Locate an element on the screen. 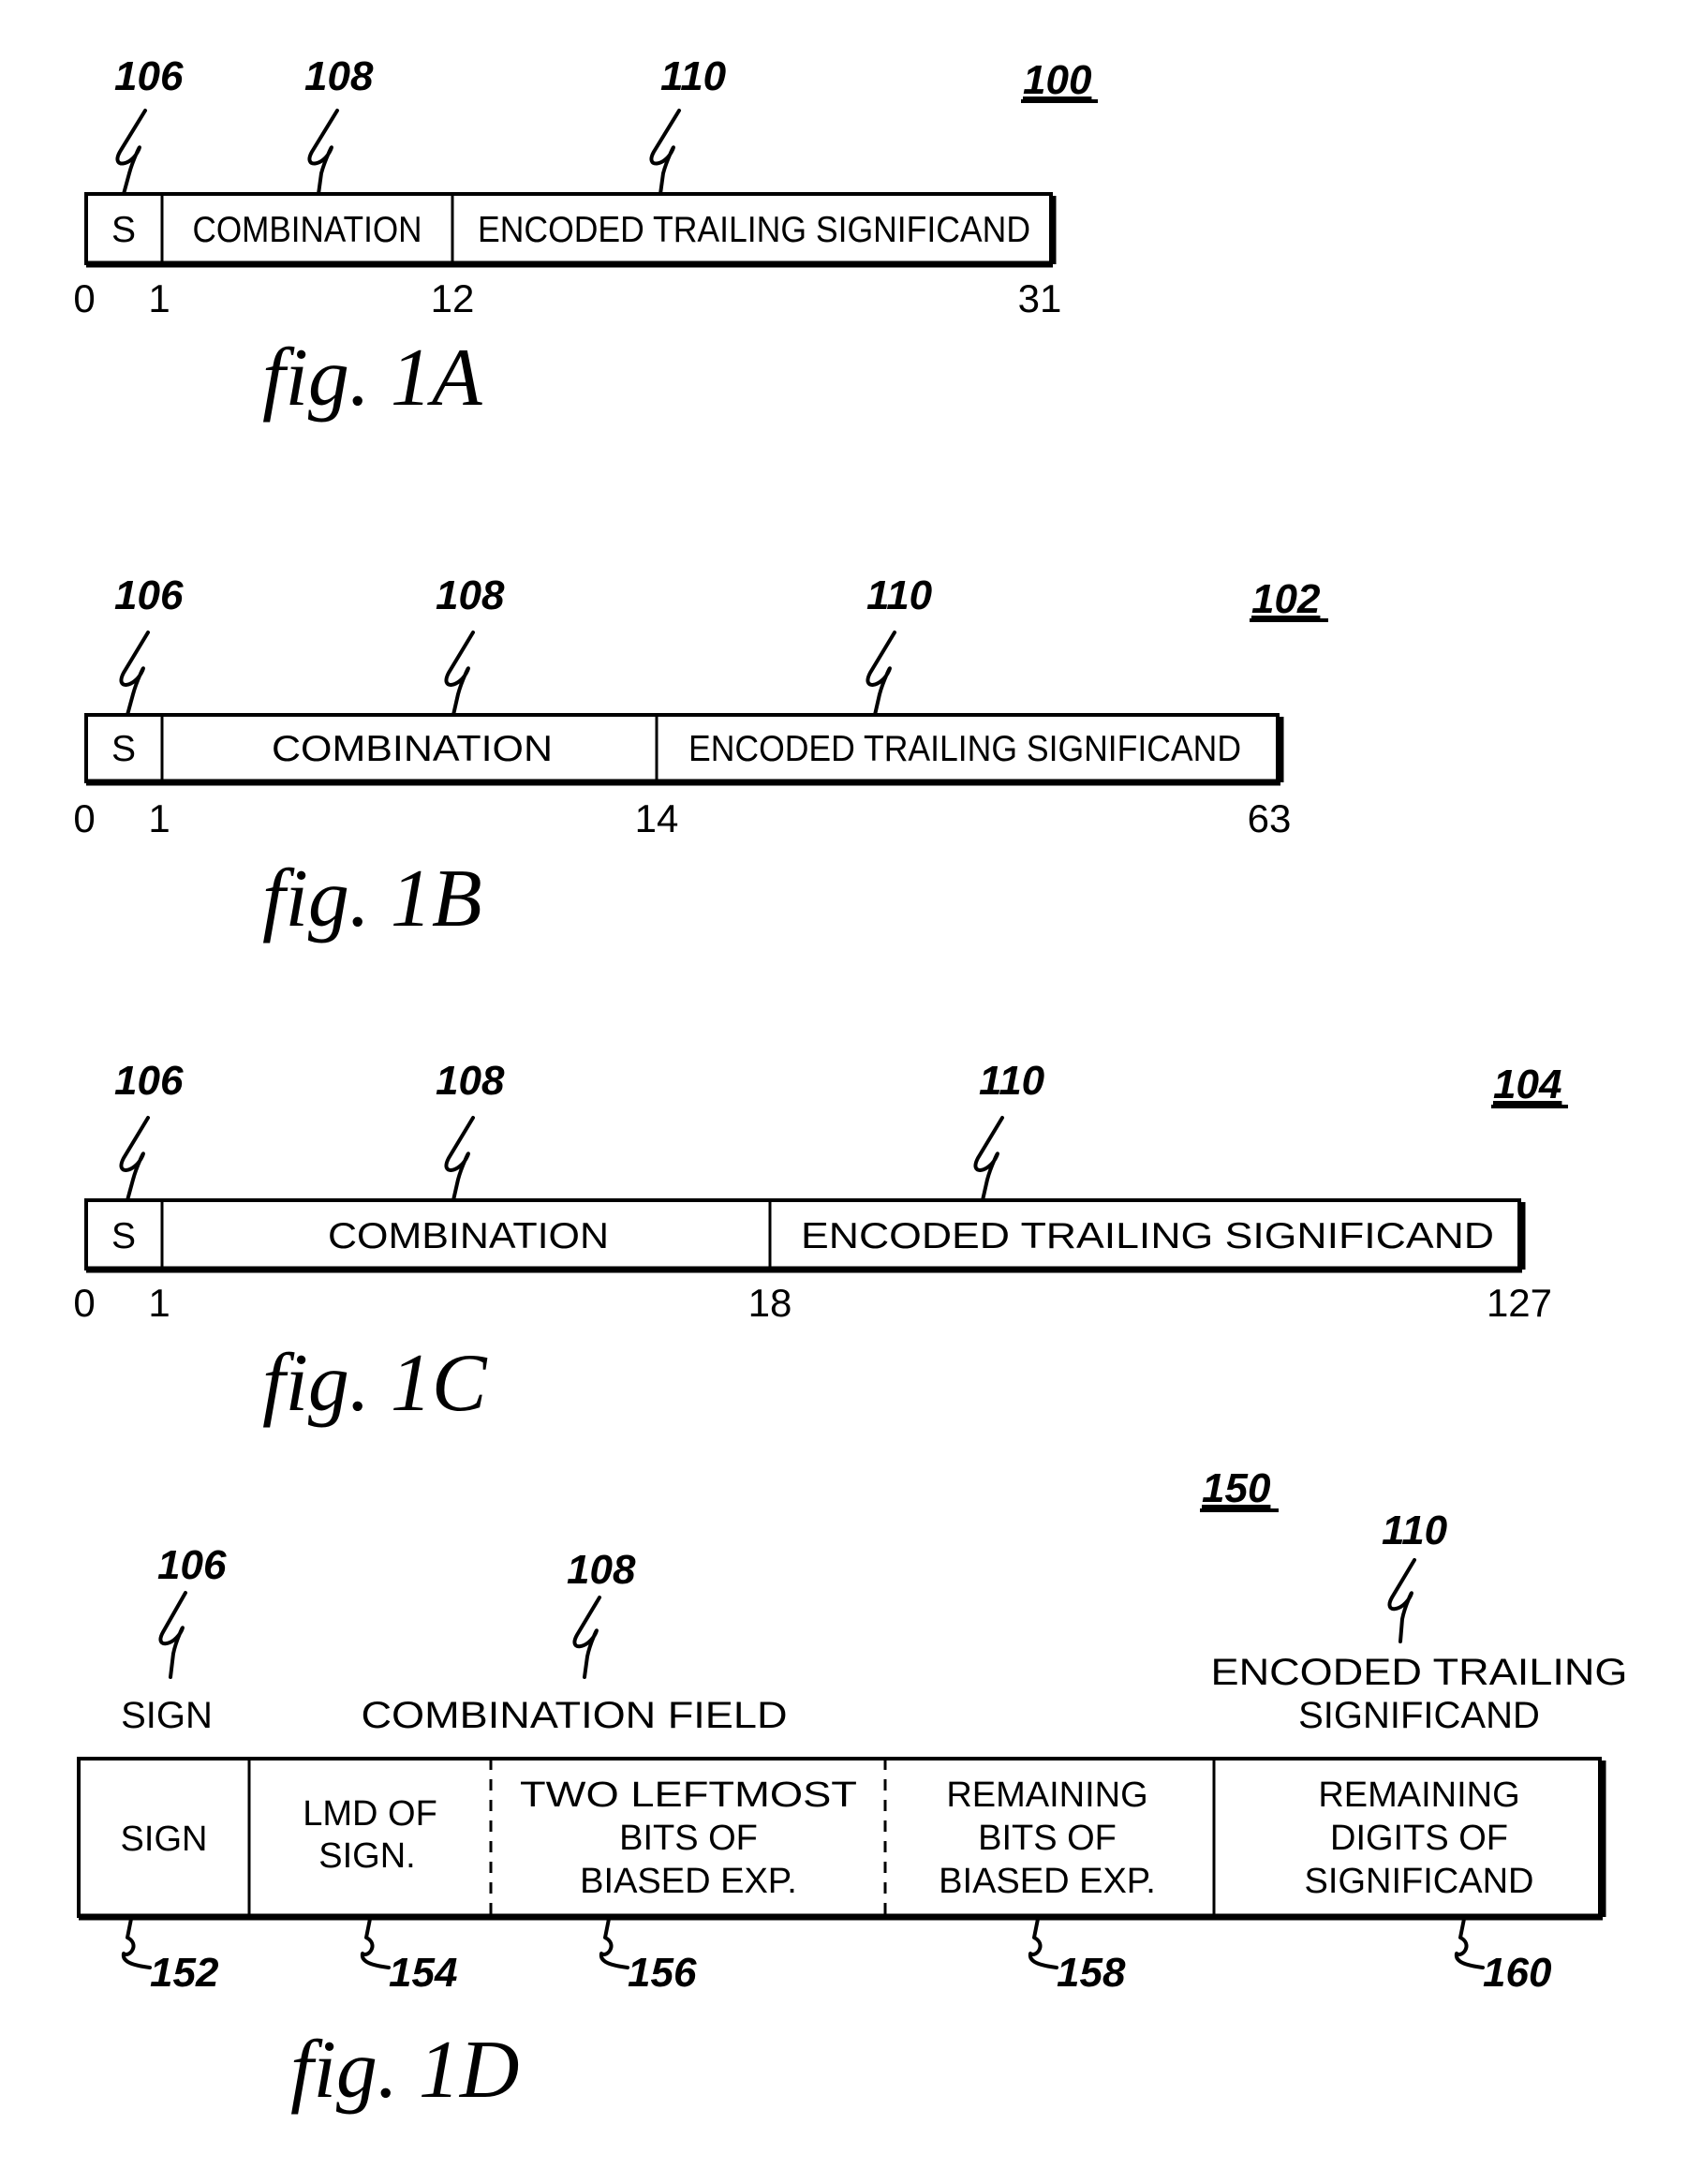 Image resolution: width=1687 pixels, height=2184 pixels. cell-remaining-digits-line2: DIGITS OF is located at coordinates (1419, 1838).